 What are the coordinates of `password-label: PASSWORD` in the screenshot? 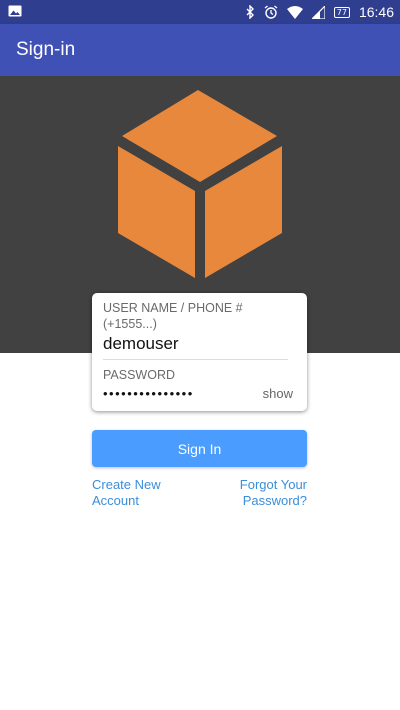 It's located at (139, 375).